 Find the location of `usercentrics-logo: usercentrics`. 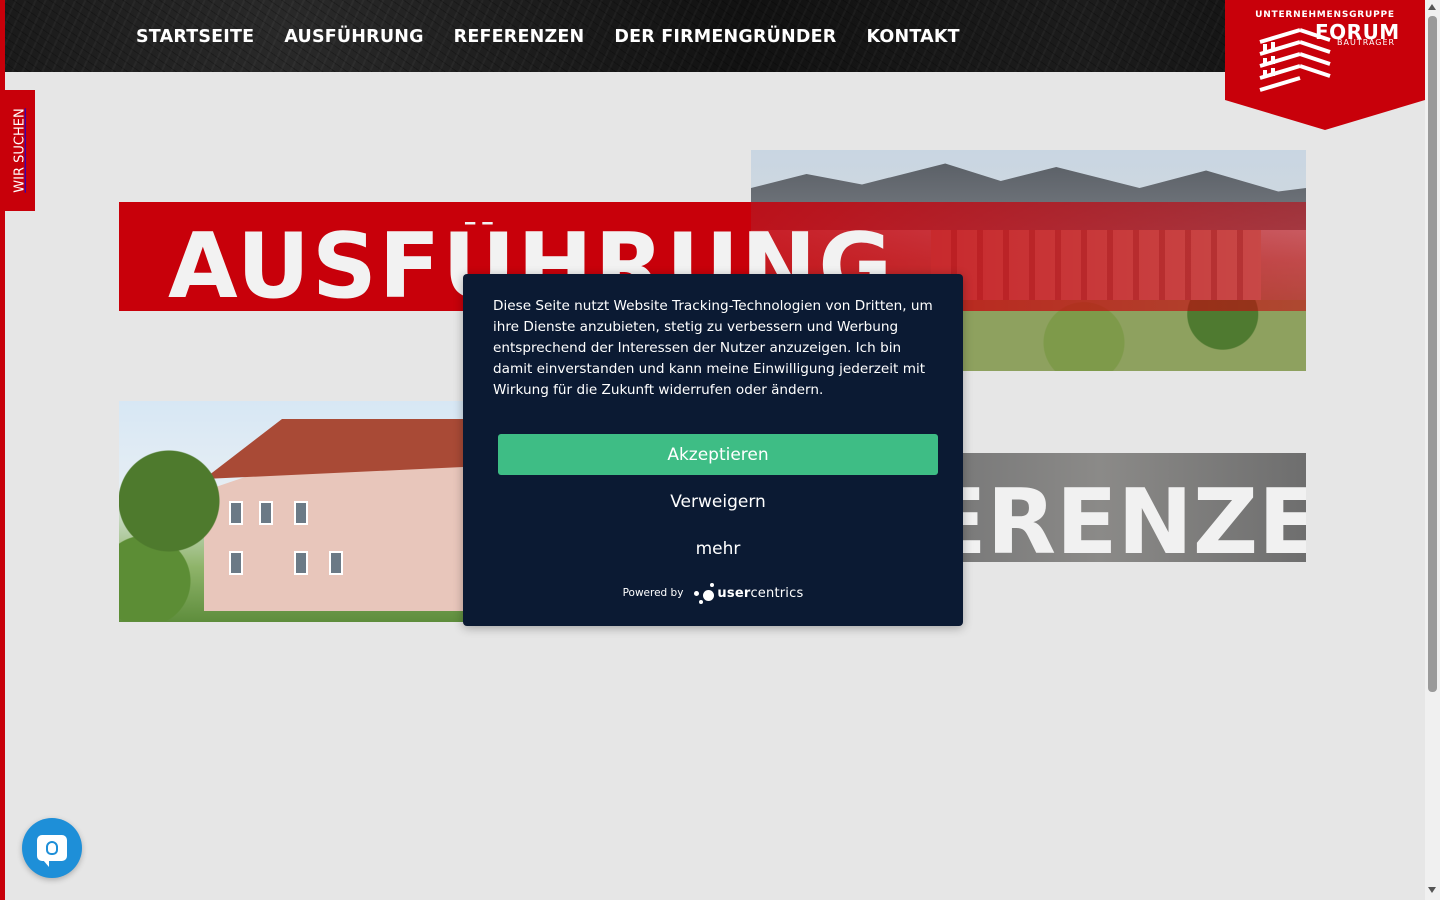

usercentrics-logo: usercentrics is located at coordinates (748, 593).